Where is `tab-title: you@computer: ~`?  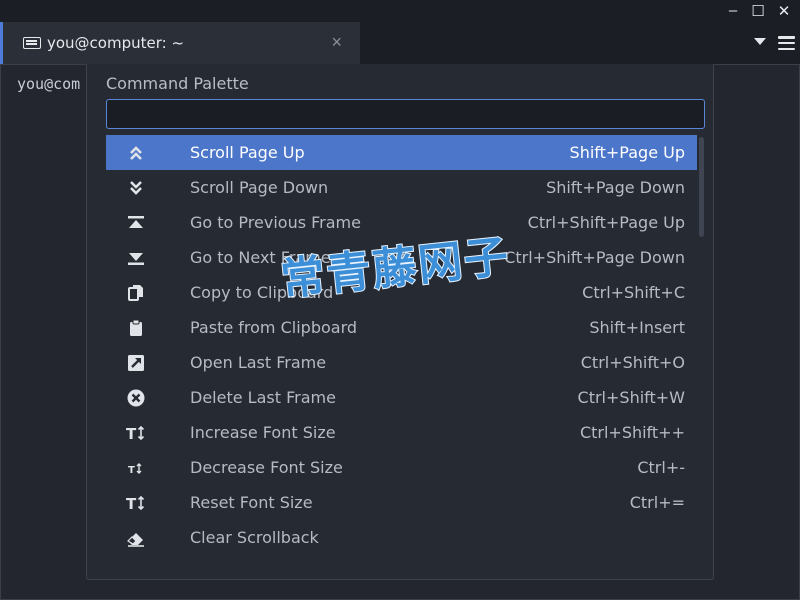
tab-title: you@computer: ~ is located at coordinates (116, 43).